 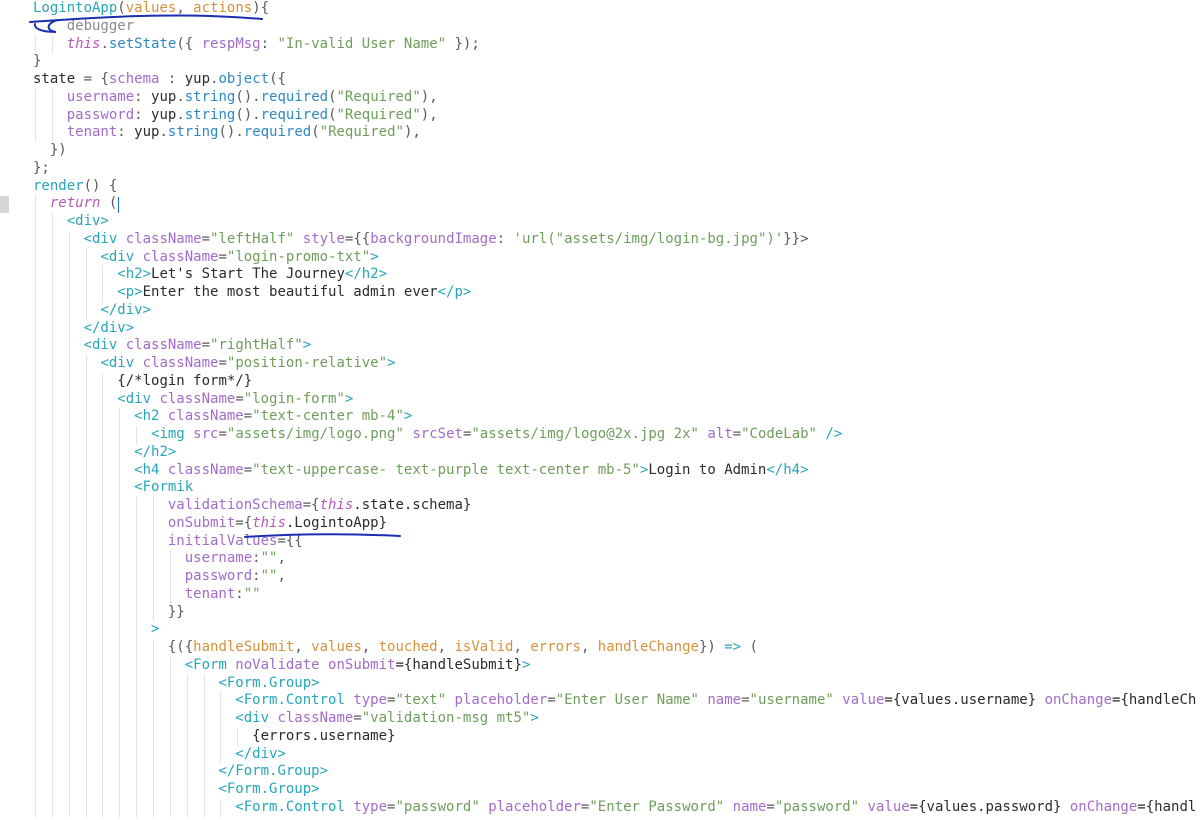 I want to click on code-token: state, so click(x=54, y=79).